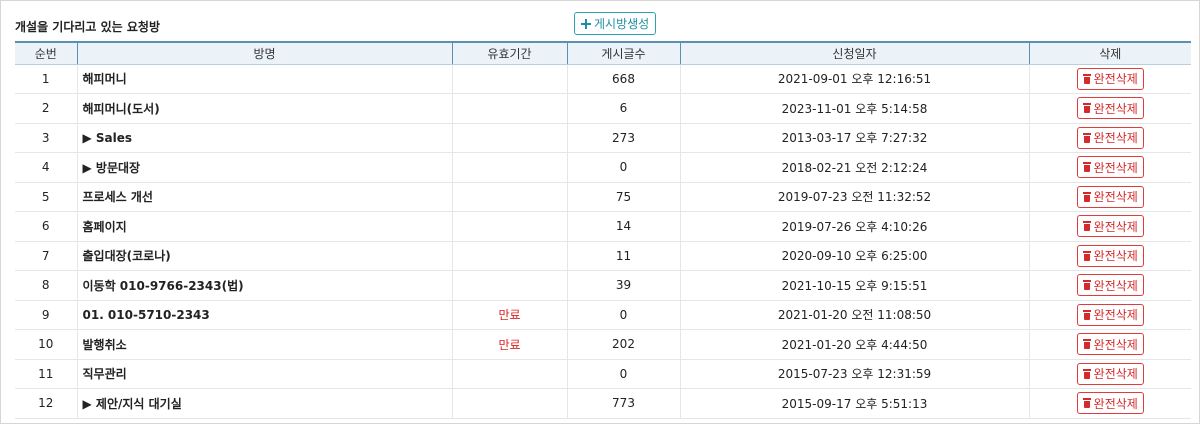  What do you see at coordinates (264, 344) in the screenshot?
I see `room-name: 발행취소` at bounding box center [264, 344].